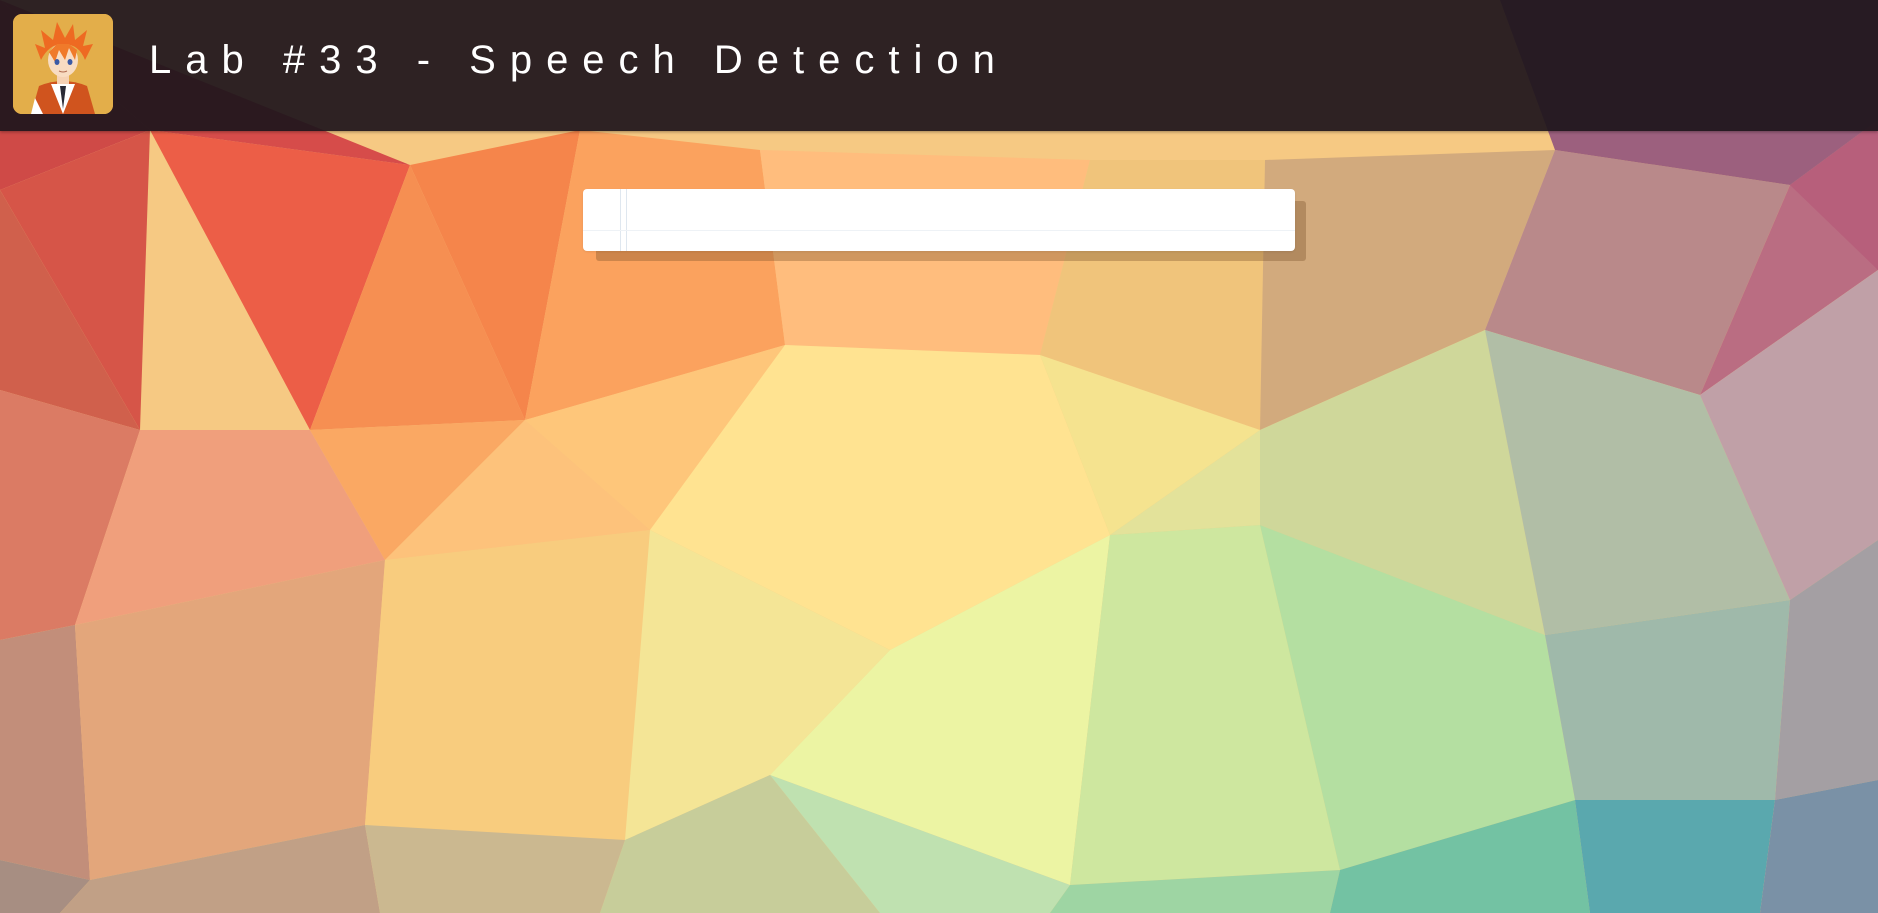 The width and height of the screenshot is (1878, 913). I want to click on paper-rule-line, so click(939, 230).